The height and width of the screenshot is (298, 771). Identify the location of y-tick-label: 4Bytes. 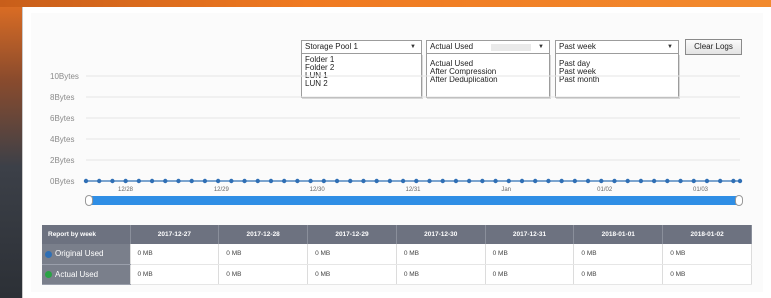
(62, 139).